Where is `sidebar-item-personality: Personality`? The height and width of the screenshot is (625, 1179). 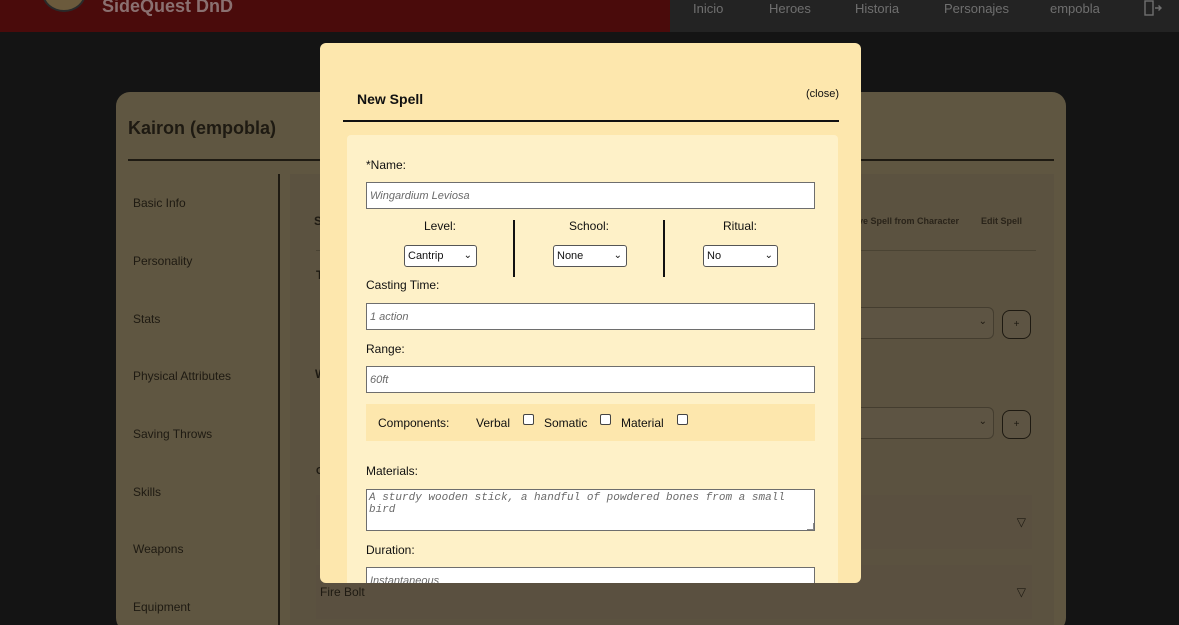 sidebar-item-personality: Personality is located at coordinates (162, 261).